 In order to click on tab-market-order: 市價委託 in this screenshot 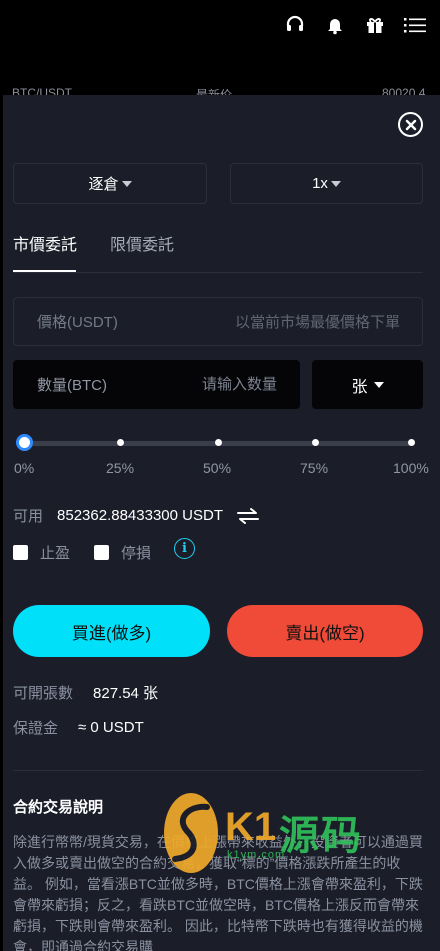, I will do `click(45, 243)`.